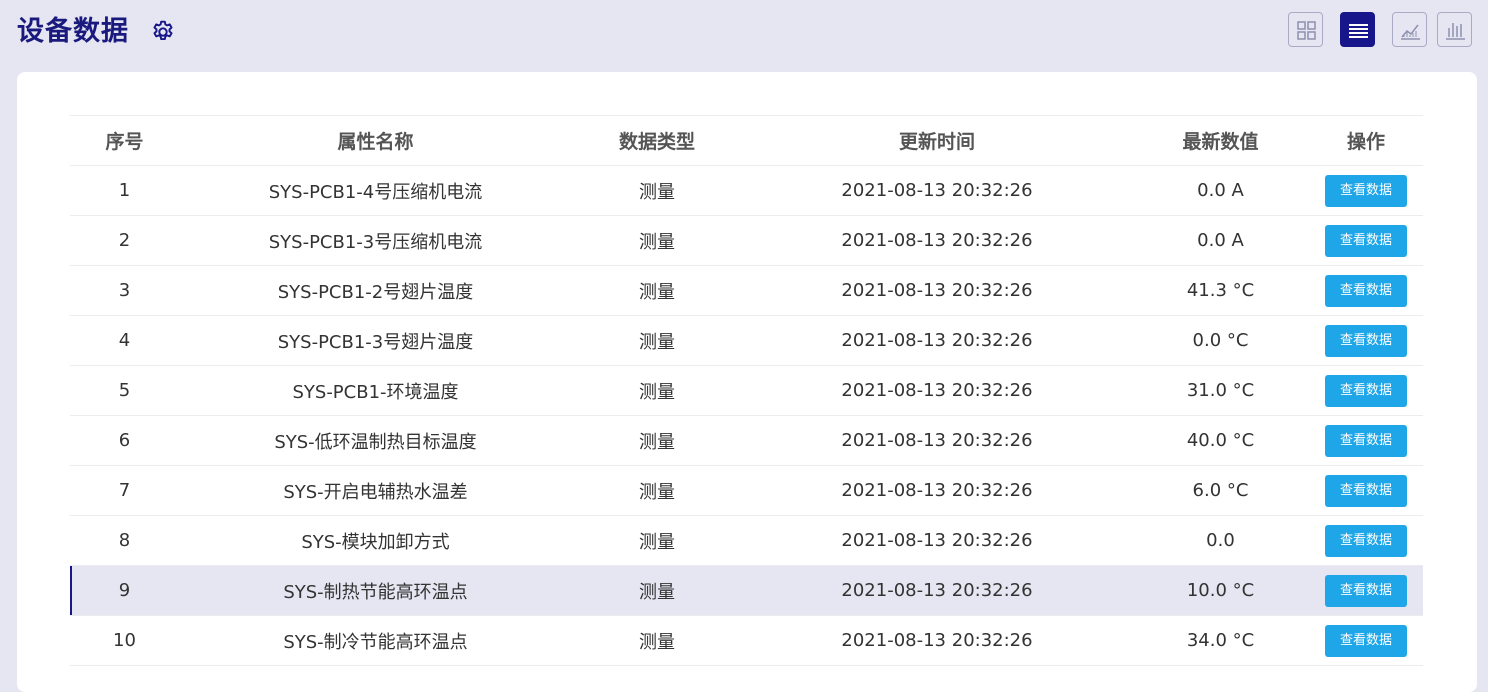 Image resolution: width=1488 pixels, height=692 pixels. Describe the element at coordinates (1220, 140) in the screenshot. I see `column-header-value: 最新数值` at that location.